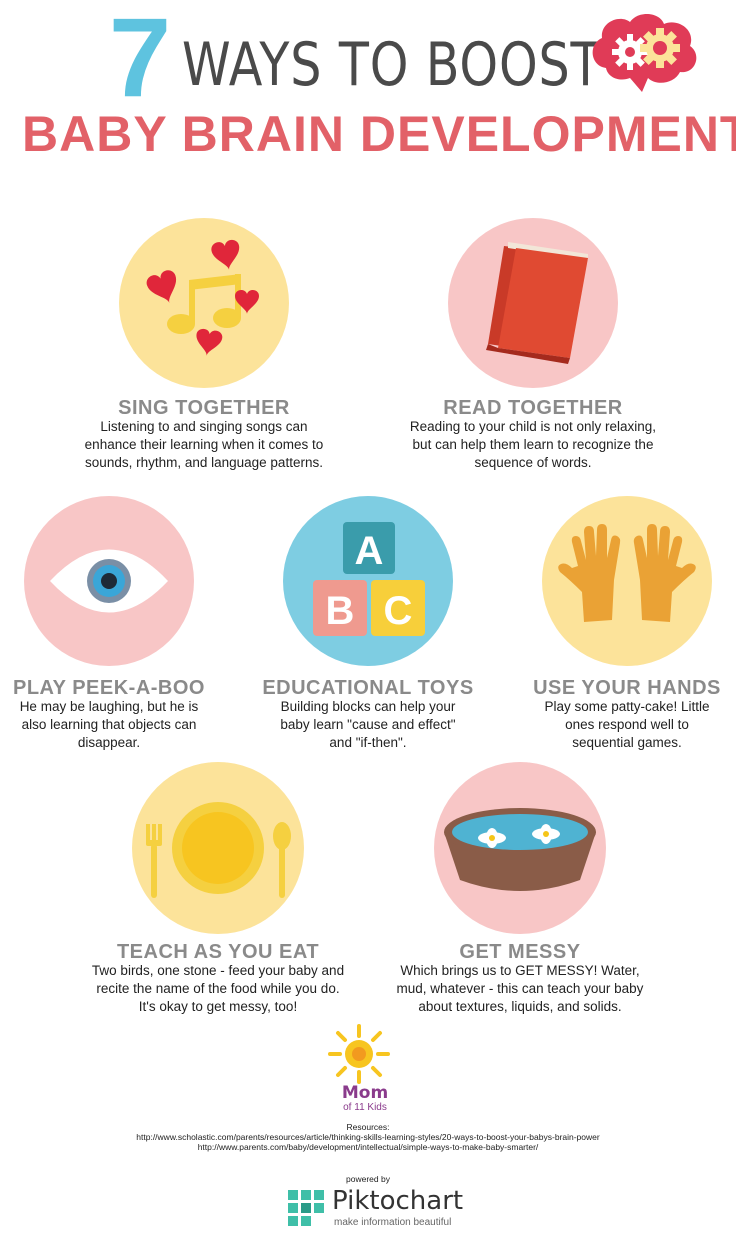 The width and height of the screenshot is (736, 1240). I want to click on piktochart-tagline: make information beautiful, so click(393, 1222).